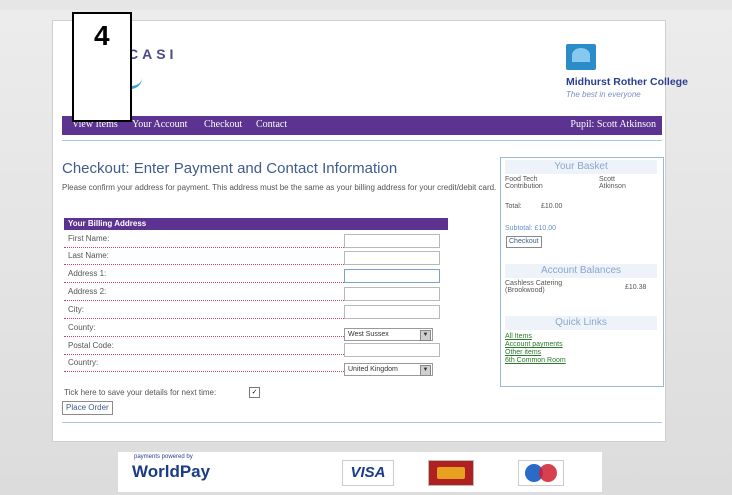  I want to click on address2-row: Address 2:, so click(204, 292).